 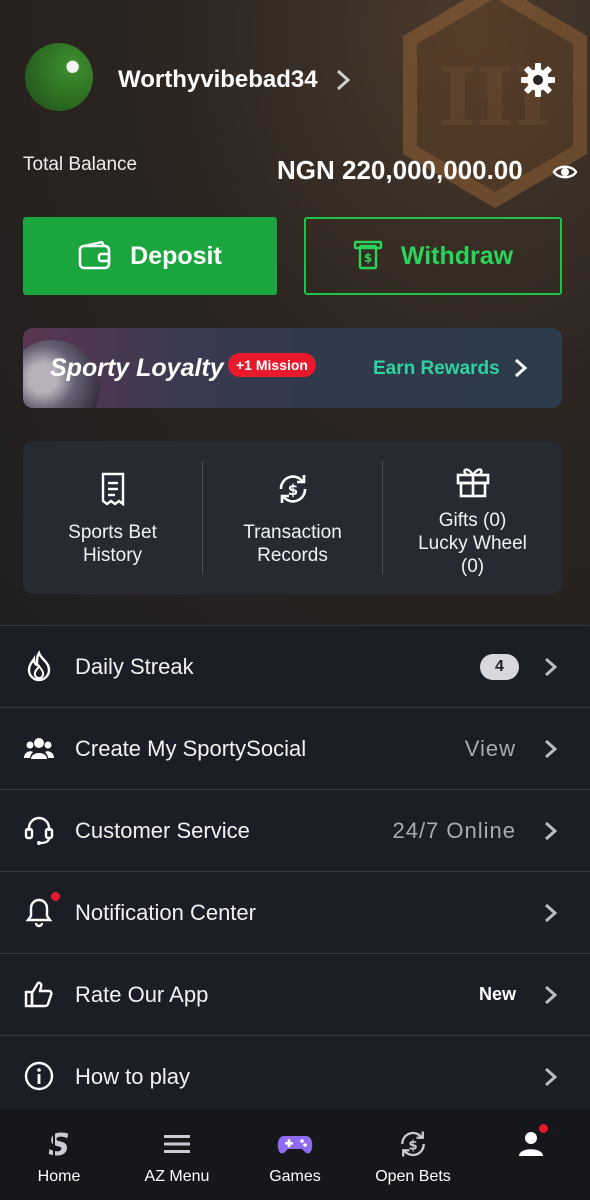 What do you see at coordinates (137, 368) in the screenshot?
I see `loyalty-title: Sporty Loyalty` at bounding box center [137, 368].